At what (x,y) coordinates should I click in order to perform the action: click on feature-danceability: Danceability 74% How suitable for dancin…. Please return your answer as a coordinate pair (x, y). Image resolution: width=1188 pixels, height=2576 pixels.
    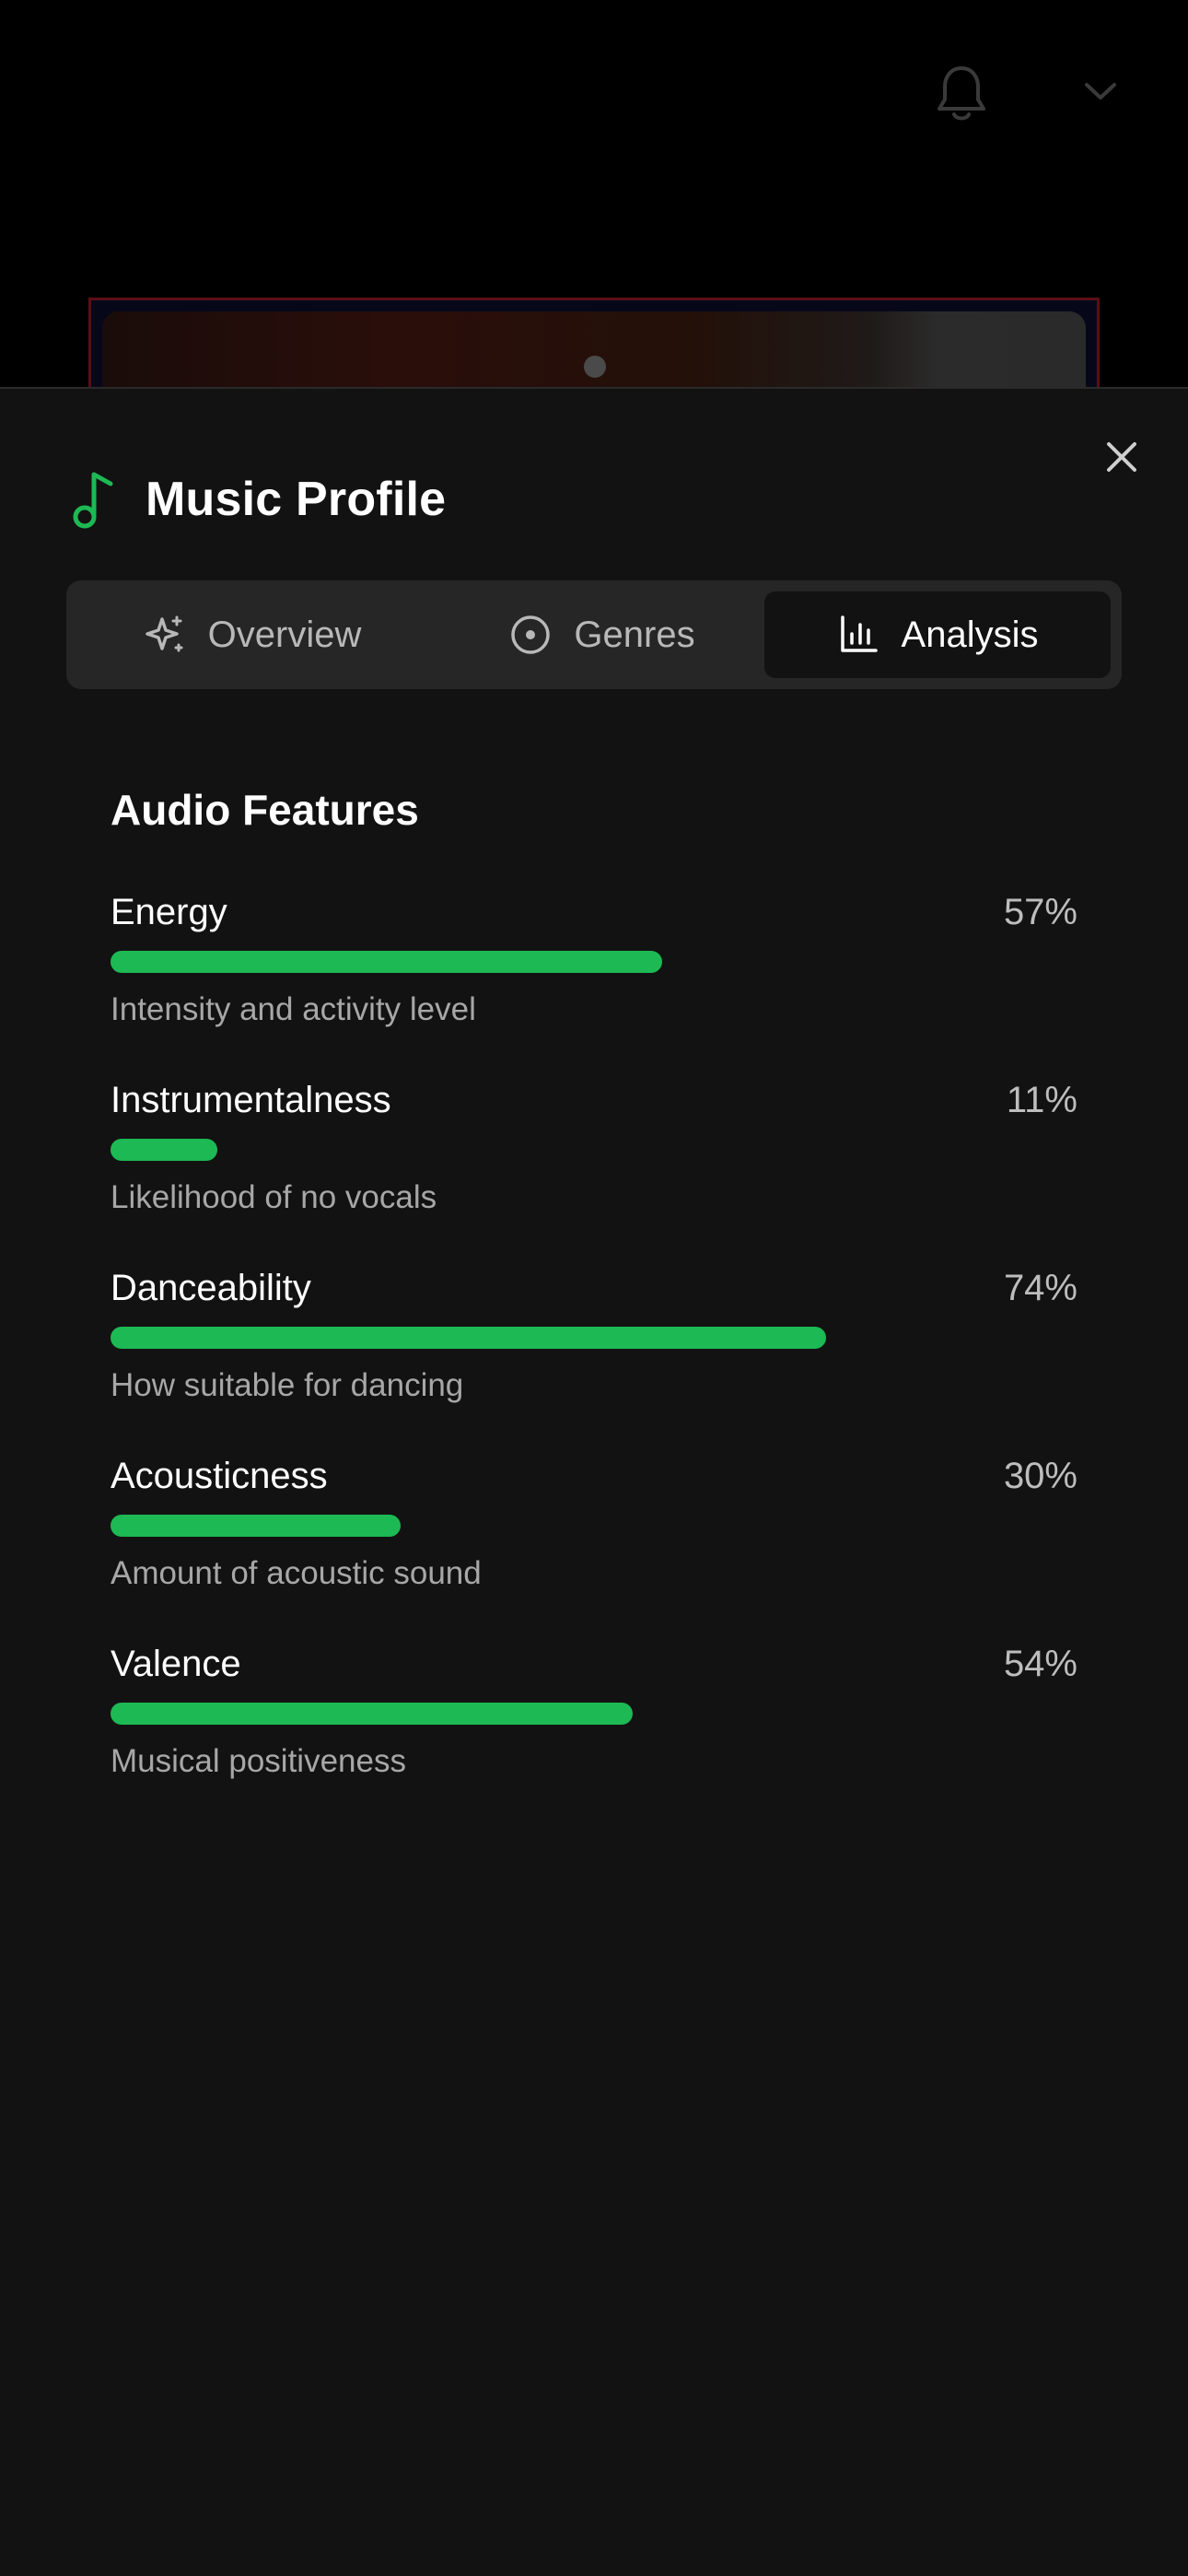
    Looking at the image, I should click on (594, 1362).